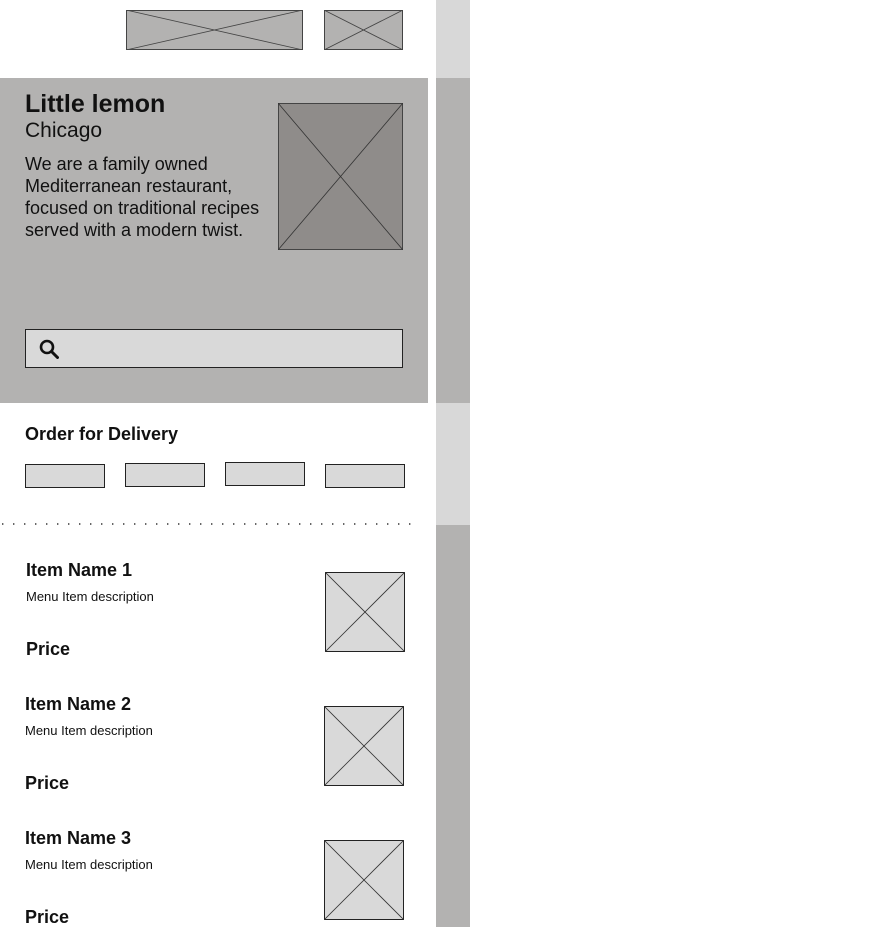 The height and width of the screenshot is (928, 872). Describe the element at coordinates (78, 704) in the screenshot. I see `menu-item-name: Item Name 2` at that location.